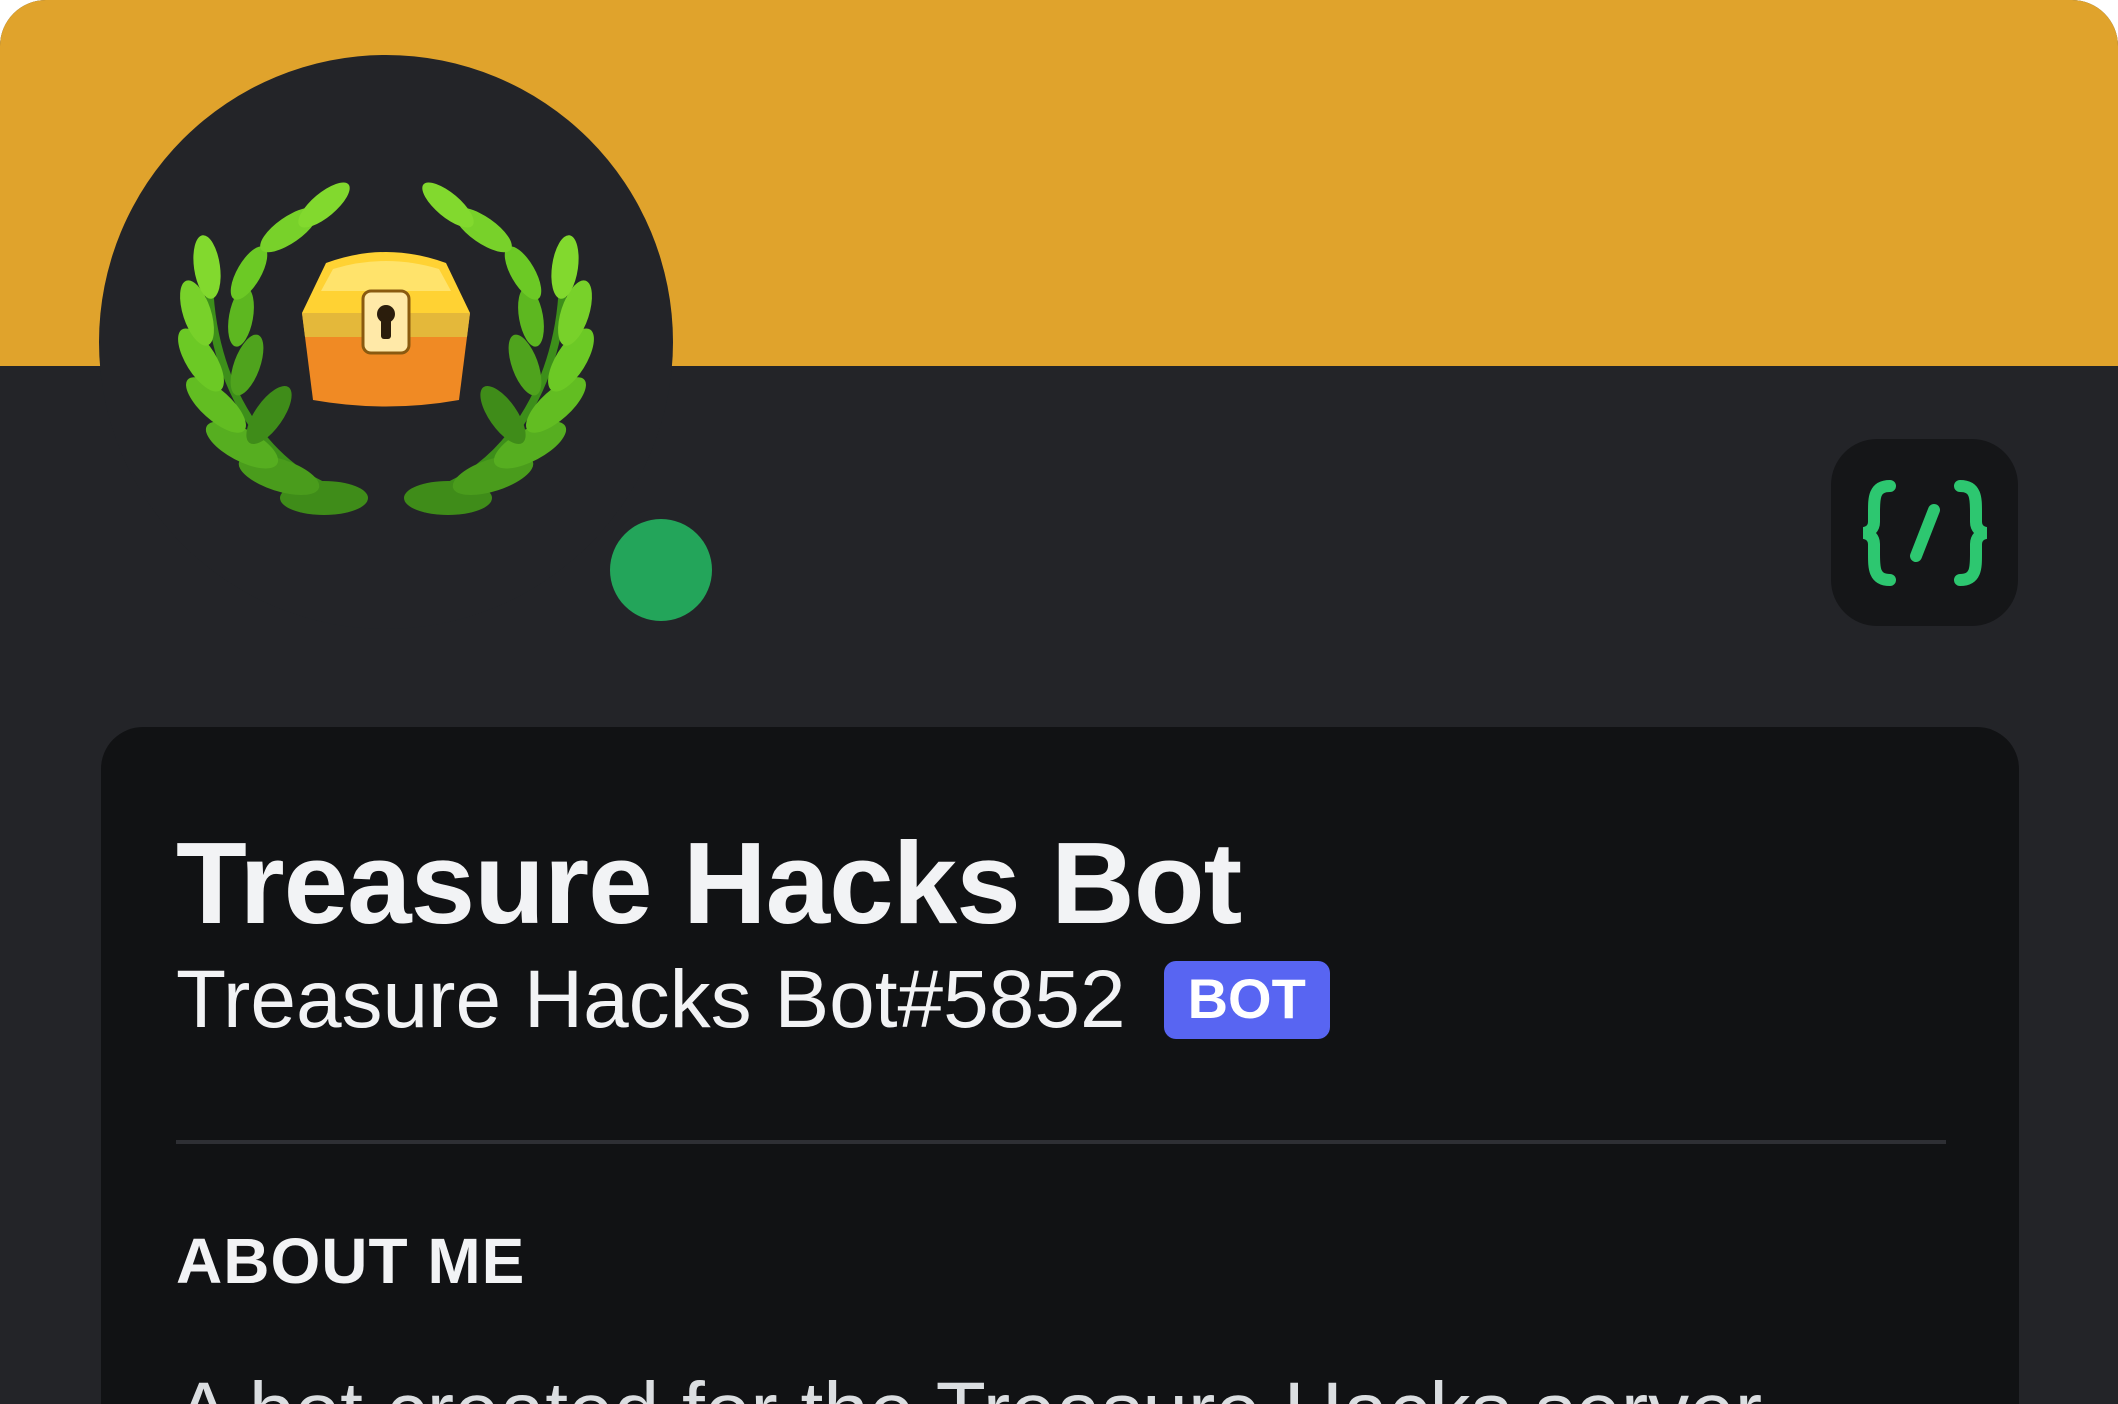 The width and height of the screenshot is (2118, 1404). What do you see at coordinates (661, 570) in the screenshot?
I see `online-status-indicator` at bounding box center [661, 570].